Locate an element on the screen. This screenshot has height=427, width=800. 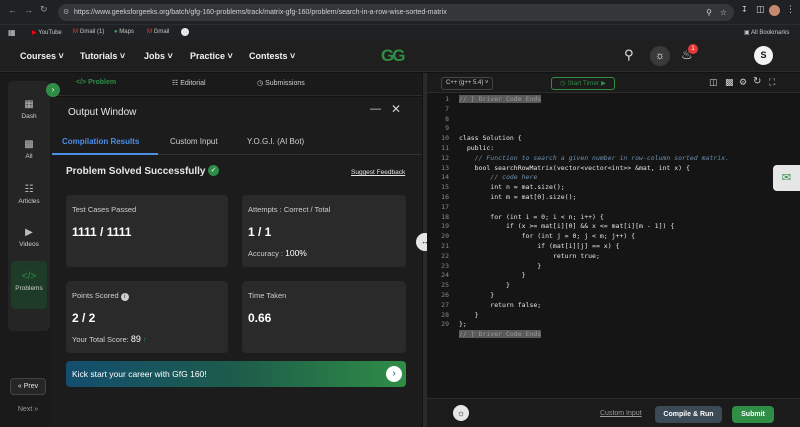
code-line: // code here is located at coordinates (498, 177).